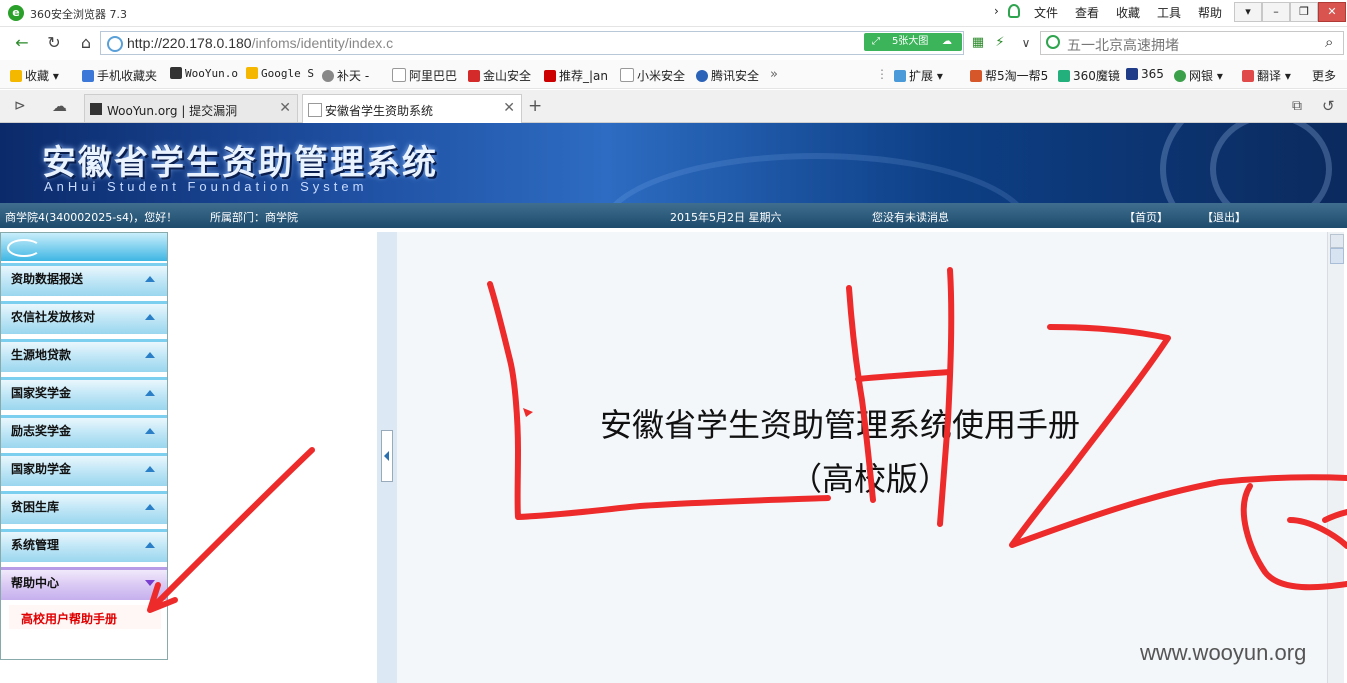 The image size is (1347, 683). I want to click on kingsoft-icon, so click(474, 76).